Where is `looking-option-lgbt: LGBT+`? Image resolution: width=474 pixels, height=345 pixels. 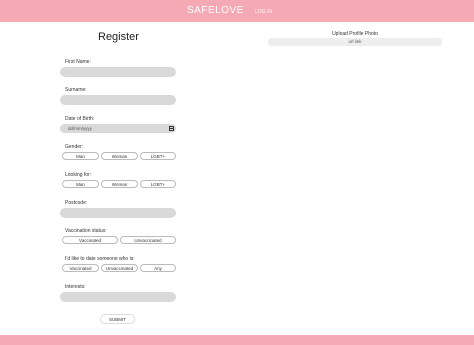 looking-option-lgbt: LGBT+ is located at coordinates (158, 184).